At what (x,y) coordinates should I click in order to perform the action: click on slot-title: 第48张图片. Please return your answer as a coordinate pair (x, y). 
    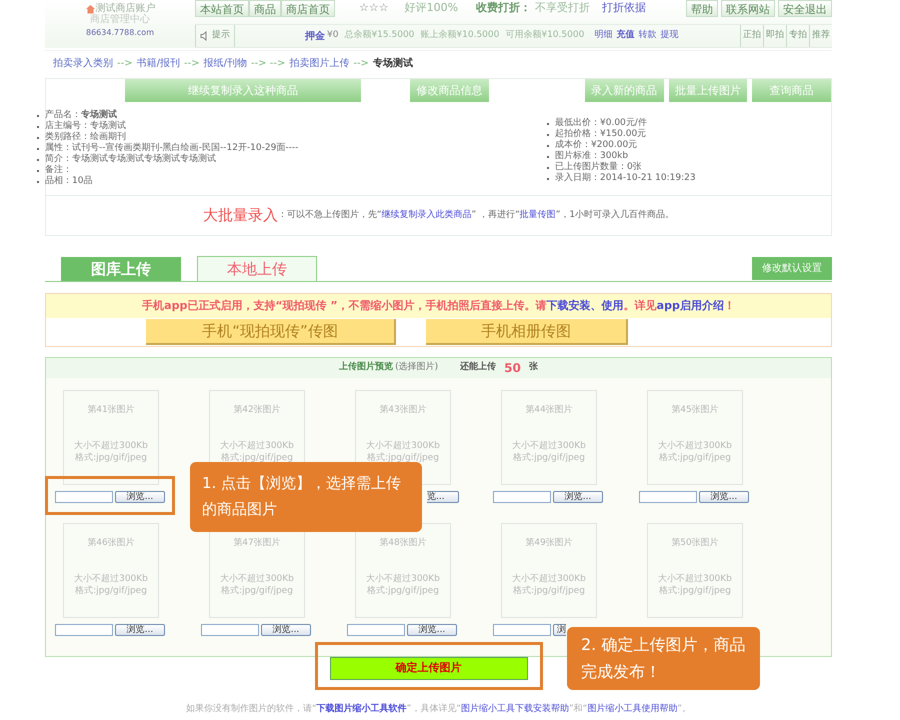
    Looking at the image, I should click on (403, 543).